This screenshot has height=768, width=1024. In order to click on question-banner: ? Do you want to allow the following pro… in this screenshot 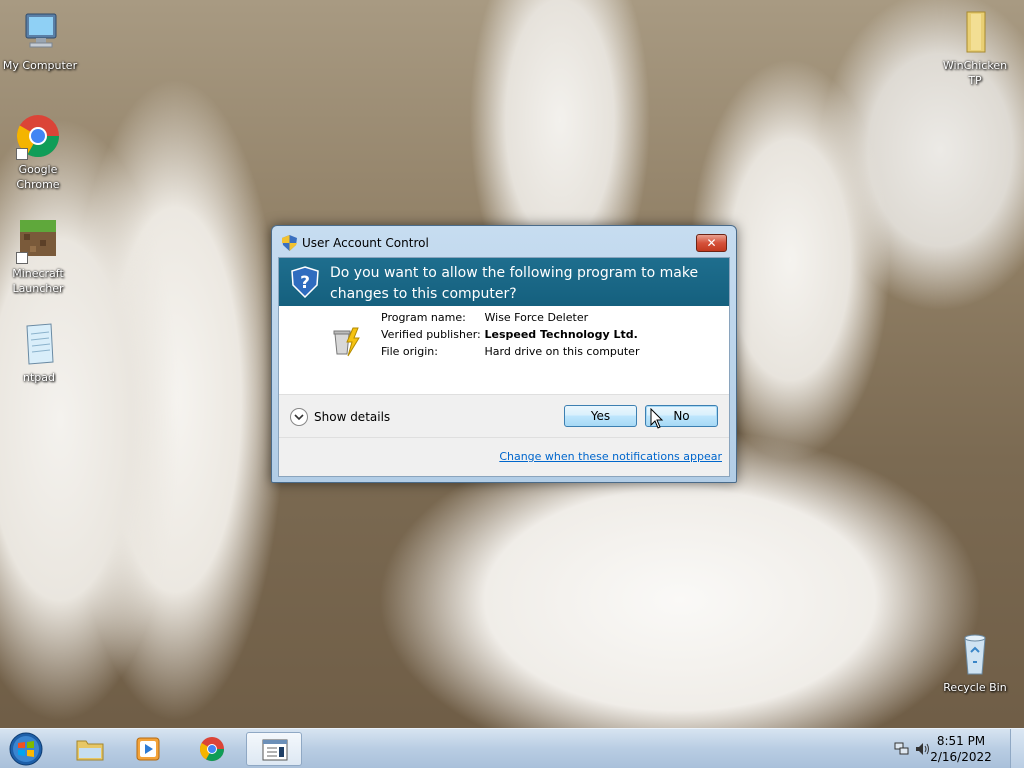, I will do `click(504, 282)`.